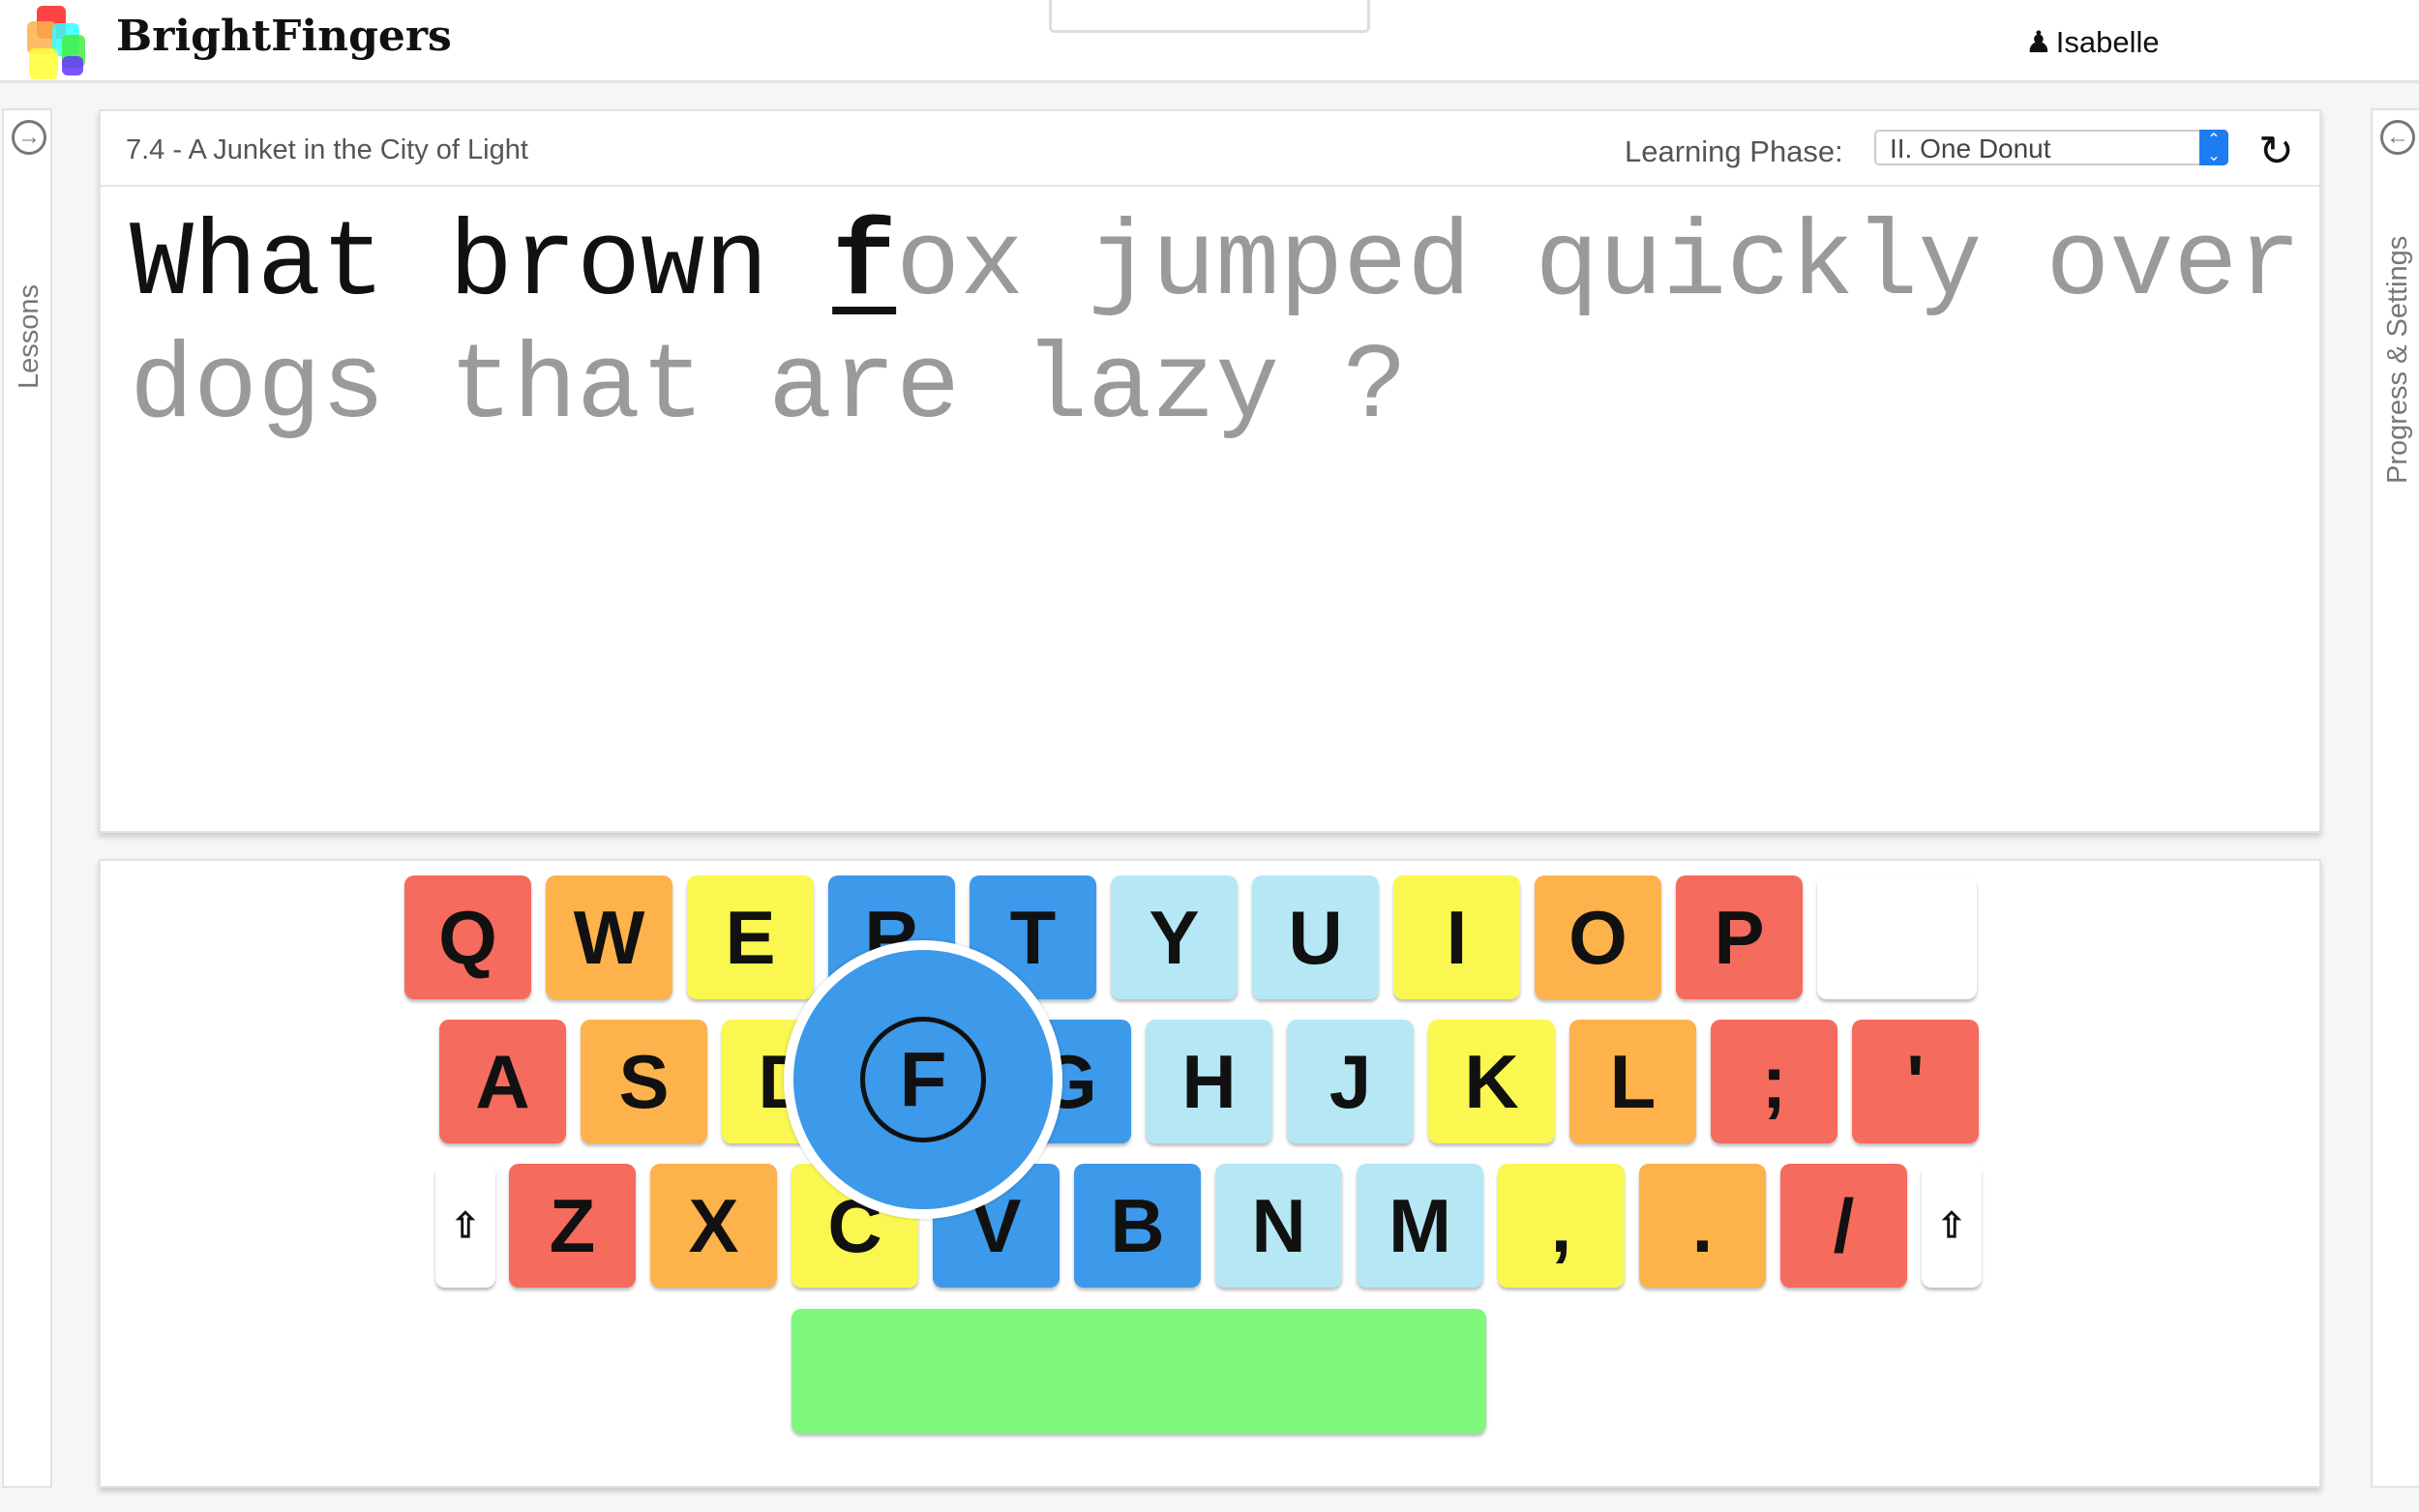 Image resolution: width=2419 pixels, height=1512 pixels. What do you see at coordinates (468, 937) in the screenshot?
I see `key-Q: Q` at bounding box center [468, 937].